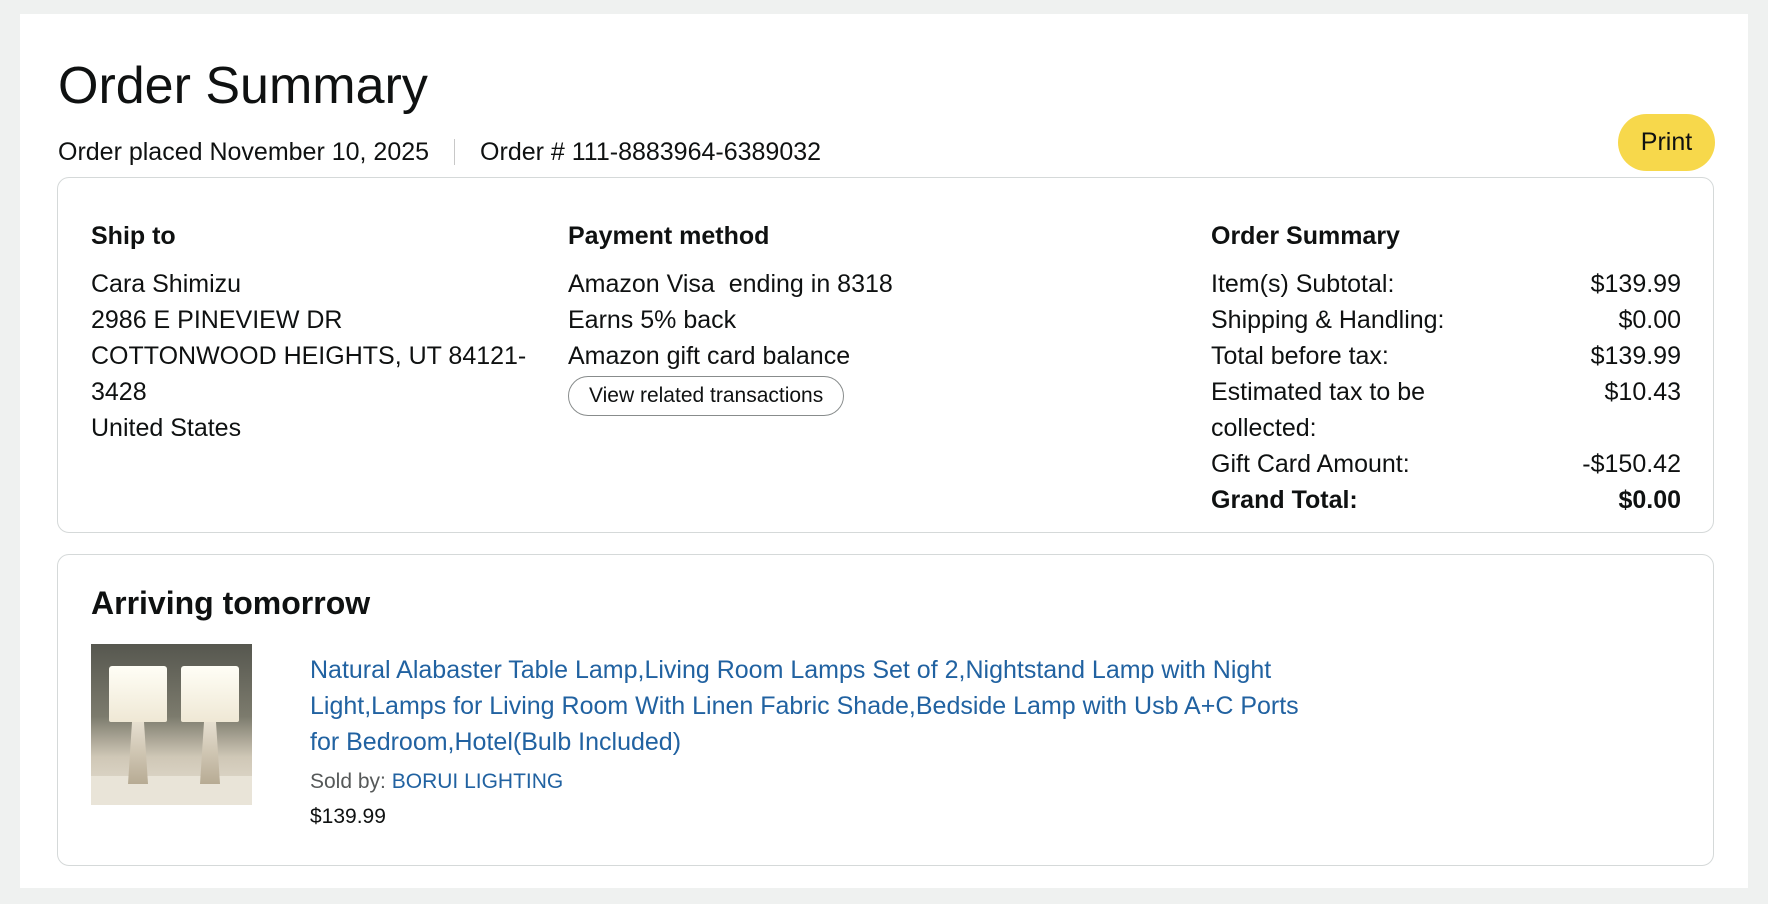  What do you see at coordinates (651, 152) in the screenshot?
I see `order-number: Order # 111-8883964-6389032` at bounding box center [651, 152].